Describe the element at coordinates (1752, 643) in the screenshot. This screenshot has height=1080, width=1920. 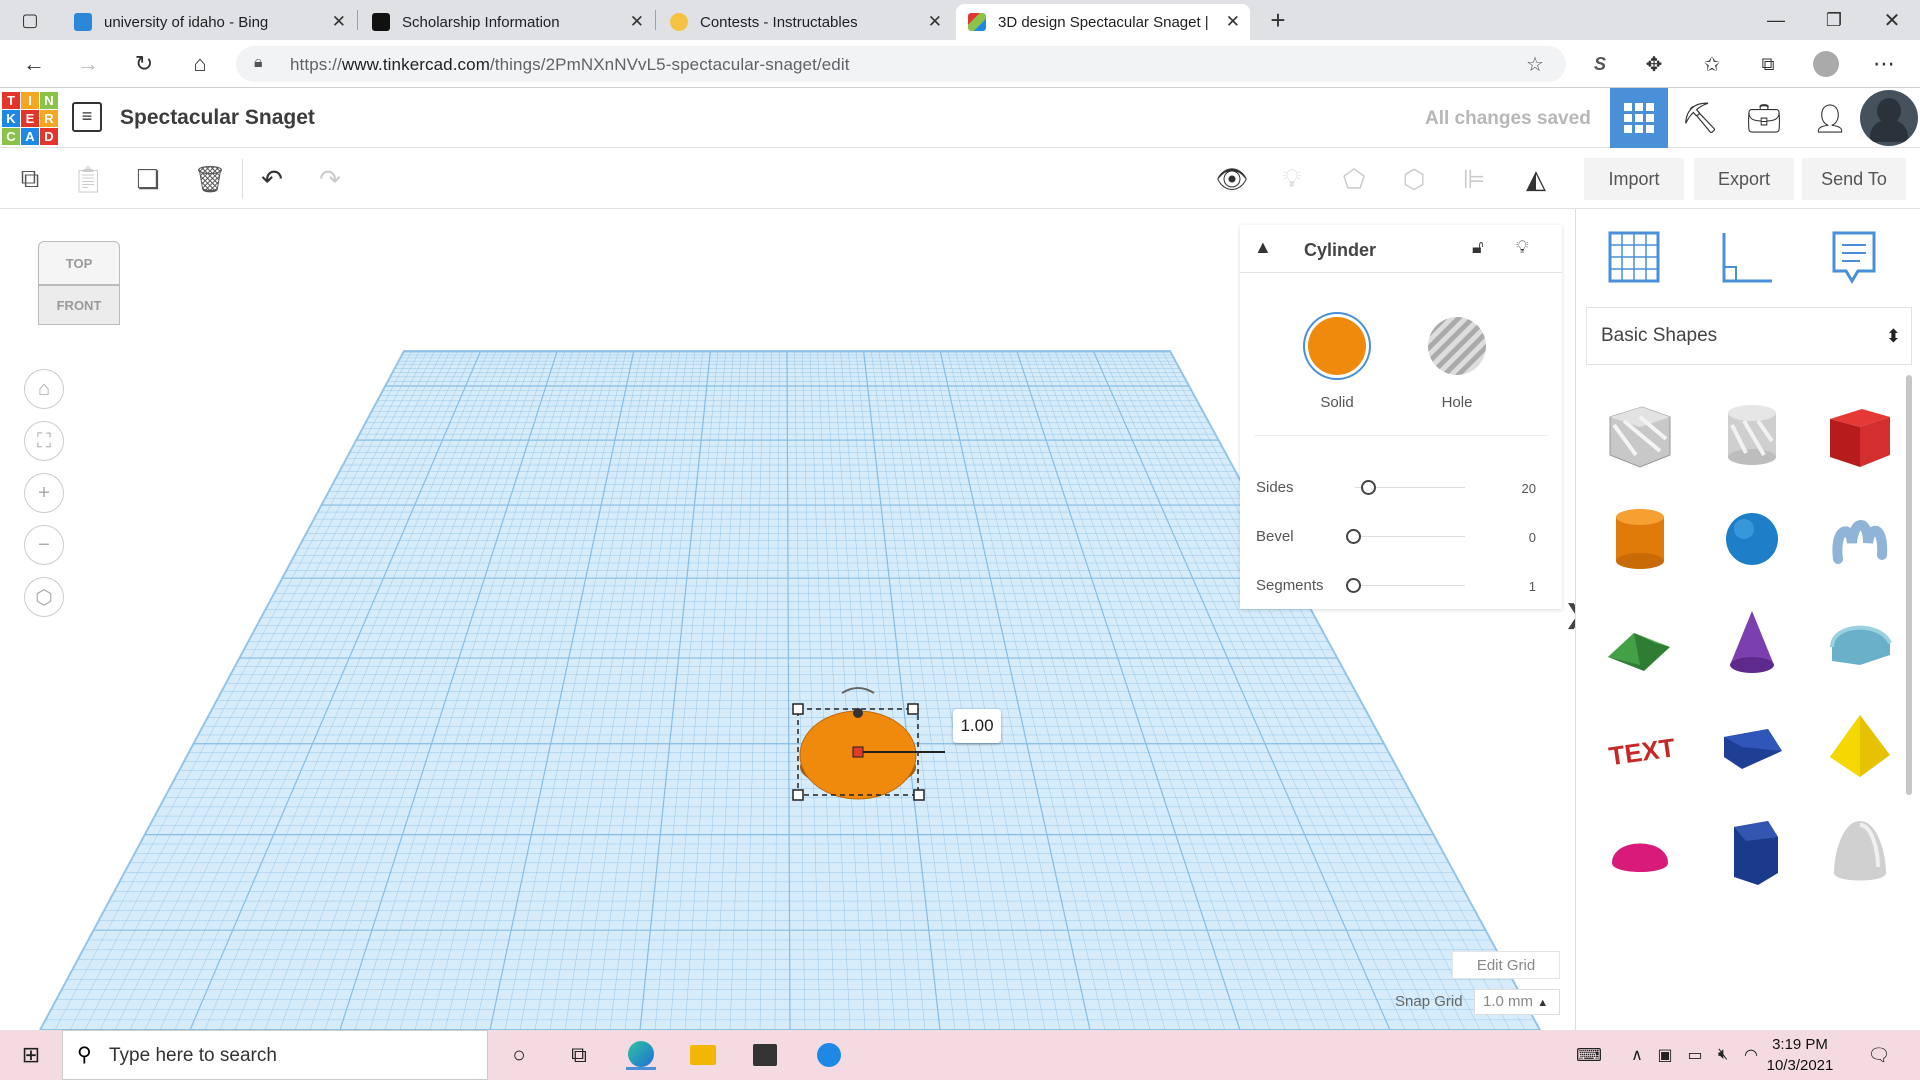
I see `shape-cone` at that location.